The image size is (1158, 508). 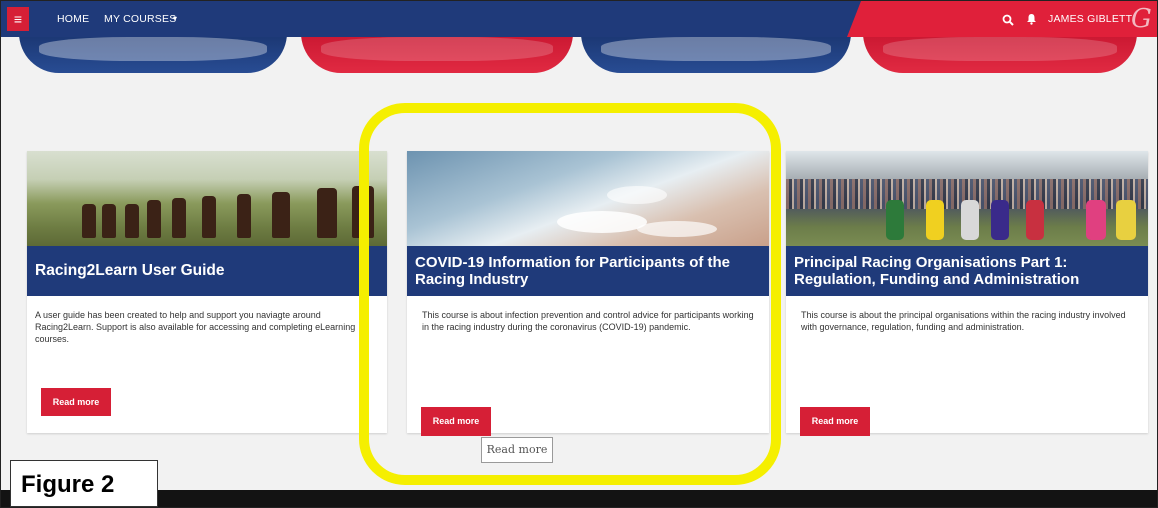 What do you see at coordinates (1141, 19) in the screenshot?
I see `brand-logo-icon: G` at bounding box center [1141, 19].